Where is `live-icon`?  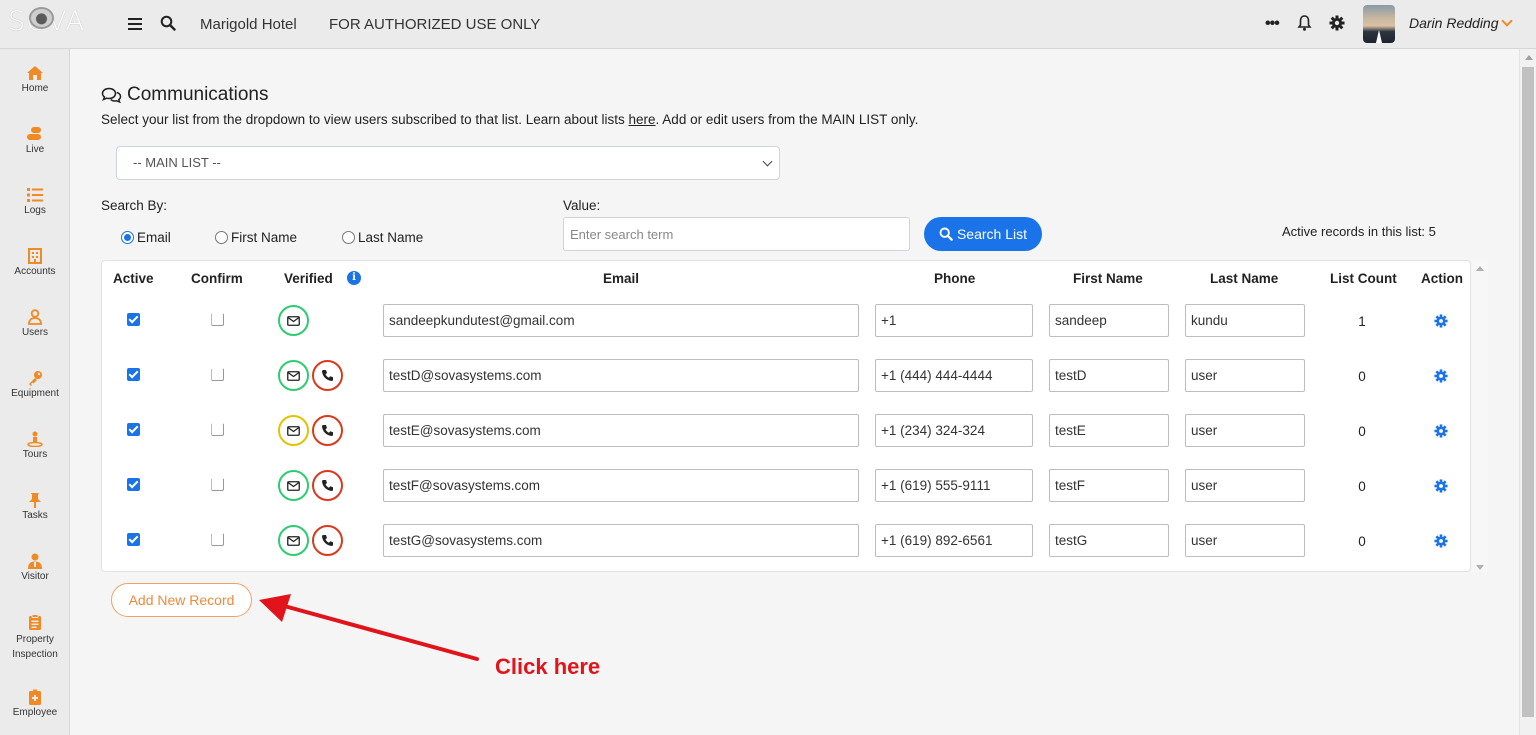 live-icon is located at coordinates (34, 133).